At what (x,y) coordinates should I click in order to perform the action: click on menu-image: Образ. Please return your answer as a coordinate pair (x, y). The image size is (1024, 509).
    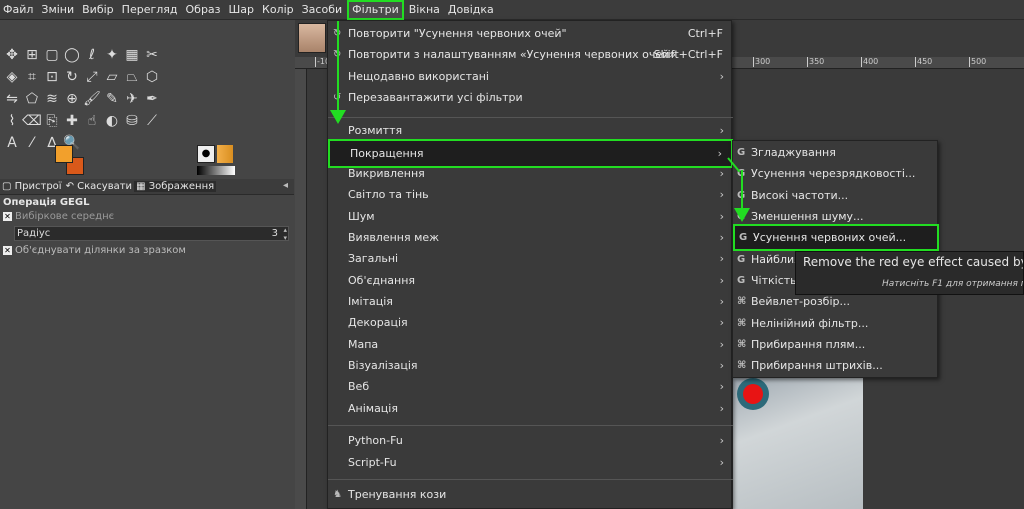
    Looking at the image, I should click on (203, 10).